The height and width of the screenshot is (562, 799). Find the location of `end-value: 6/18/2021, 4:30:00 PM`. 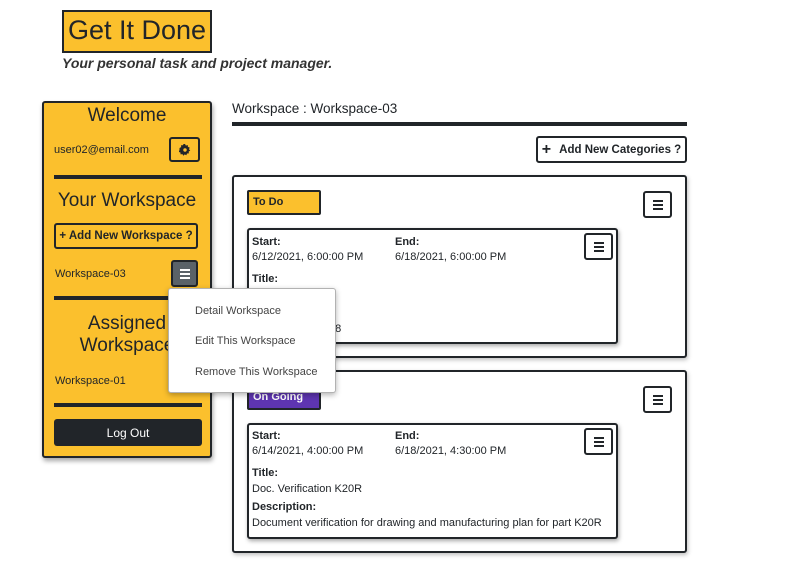

end-value: 6/18/2021, 4:30:00 PM is located at coordinates (451, 451).